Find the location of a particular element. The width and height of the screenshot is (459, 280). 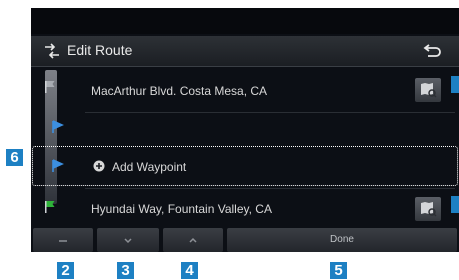

start-map-button is located at coordinates (428, 90).